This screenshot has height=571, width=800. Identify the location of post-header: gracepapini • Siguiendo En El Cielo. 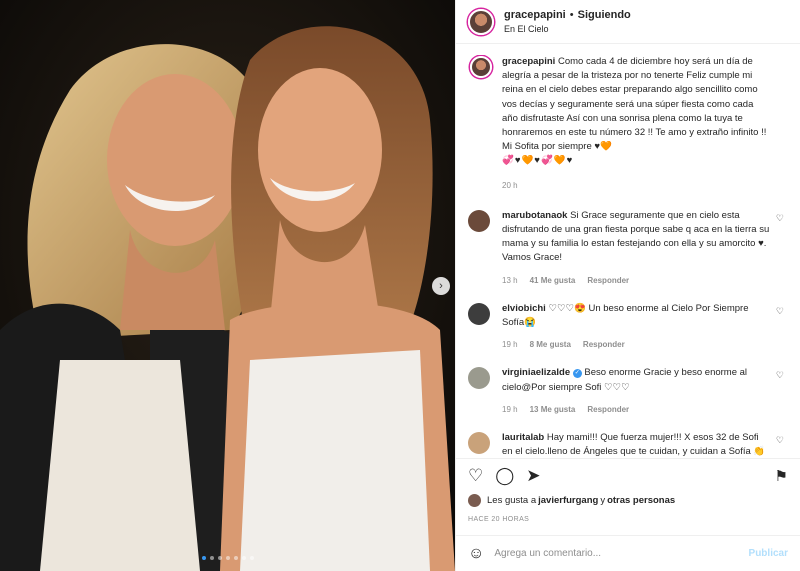
(628, 22).